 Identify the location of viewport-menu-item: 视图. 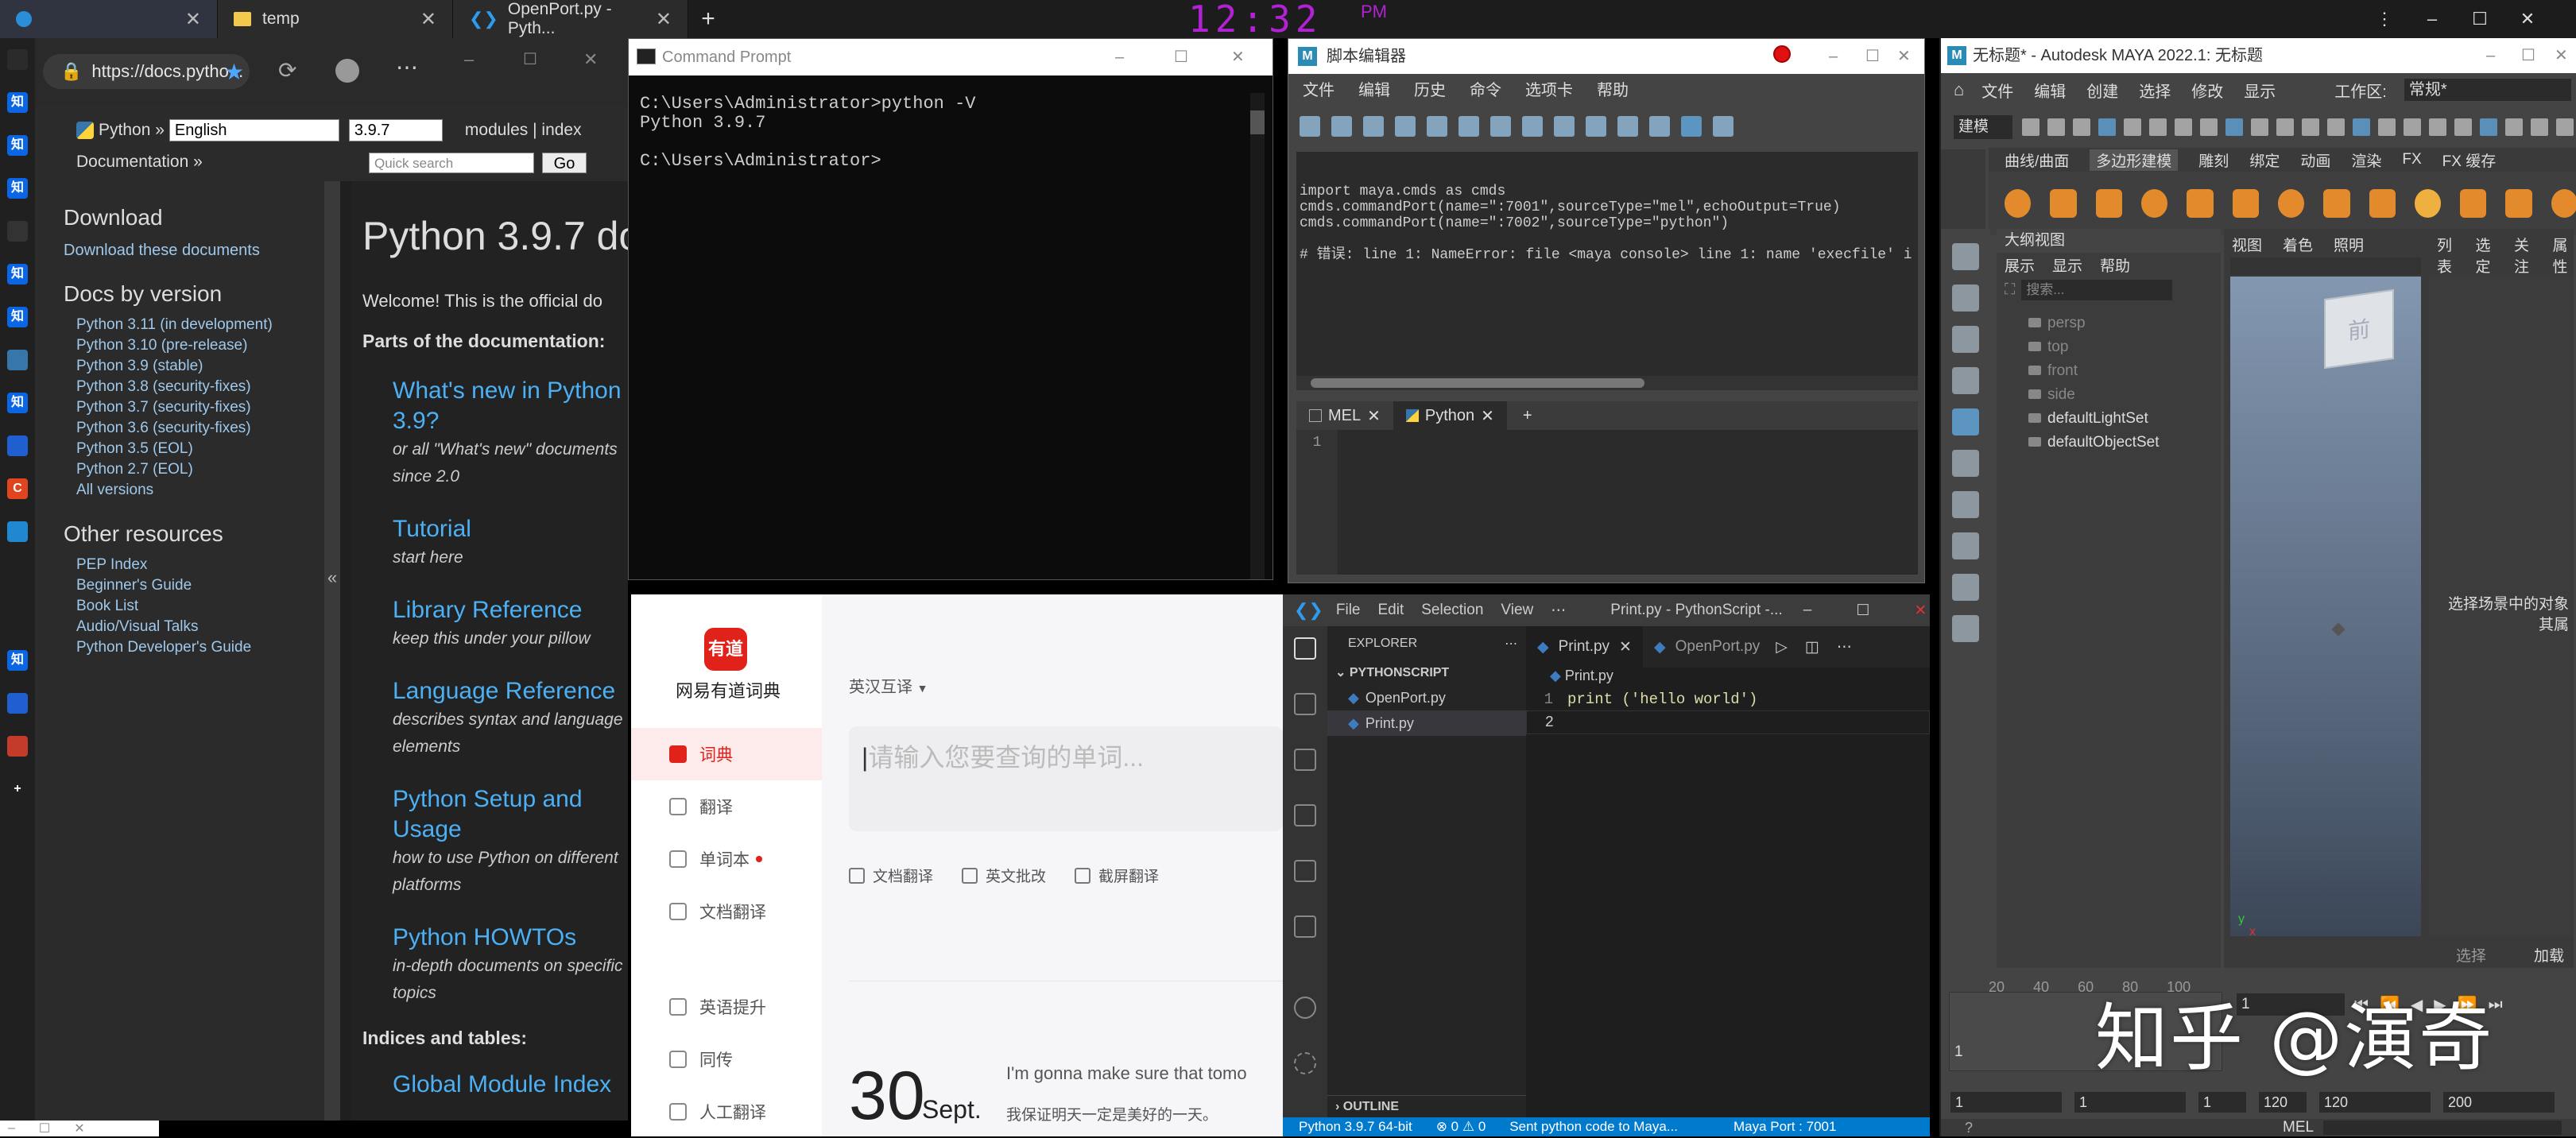
(2247, 244).